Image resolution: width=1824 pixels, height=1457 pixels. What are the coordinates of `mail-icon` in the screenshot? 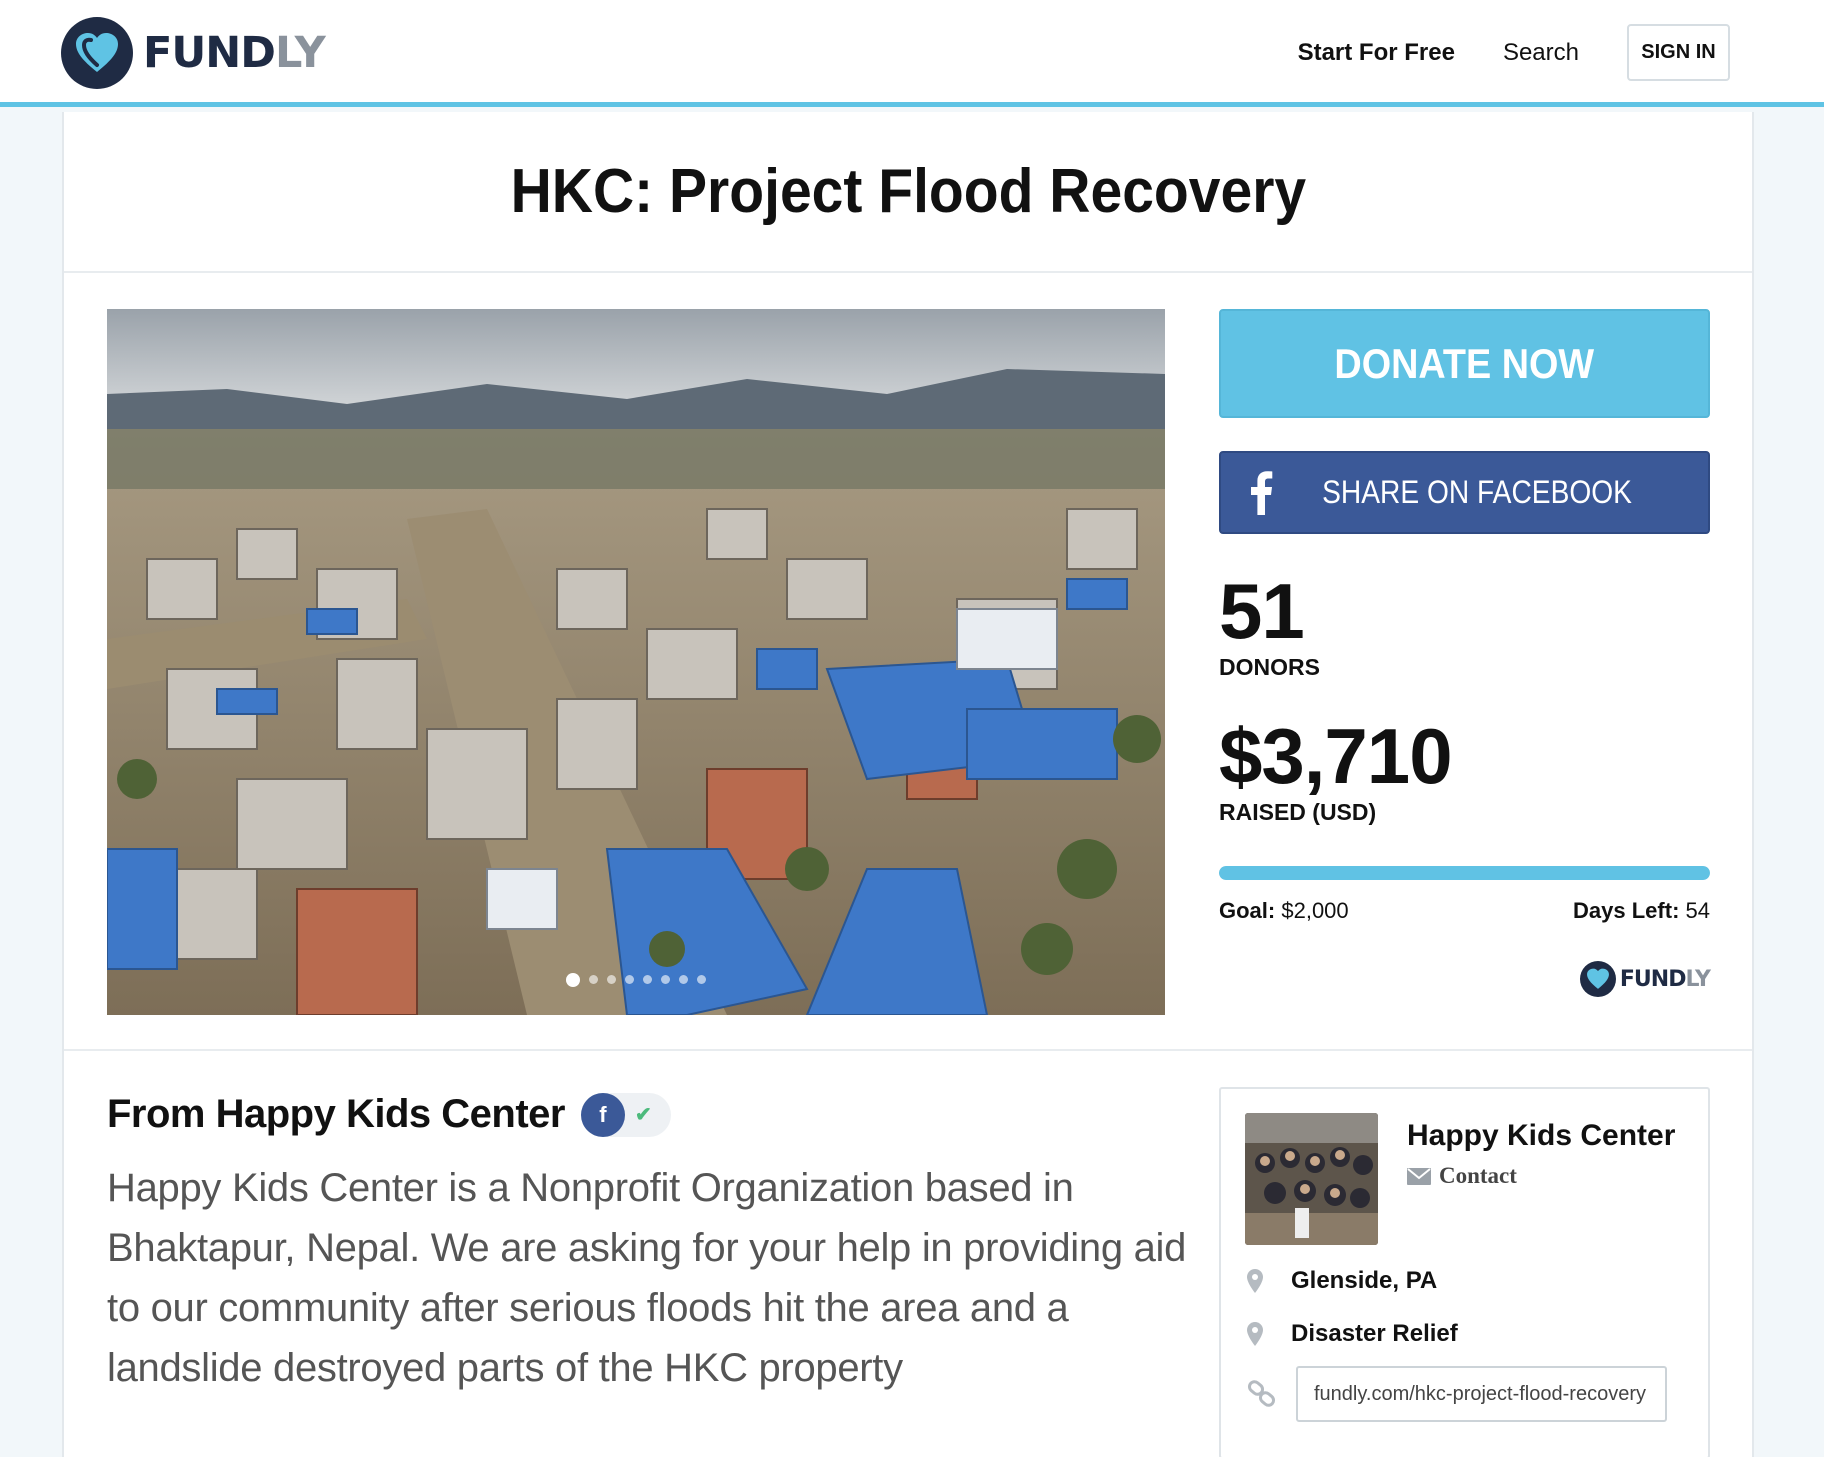 It's located at (1419, 1176).